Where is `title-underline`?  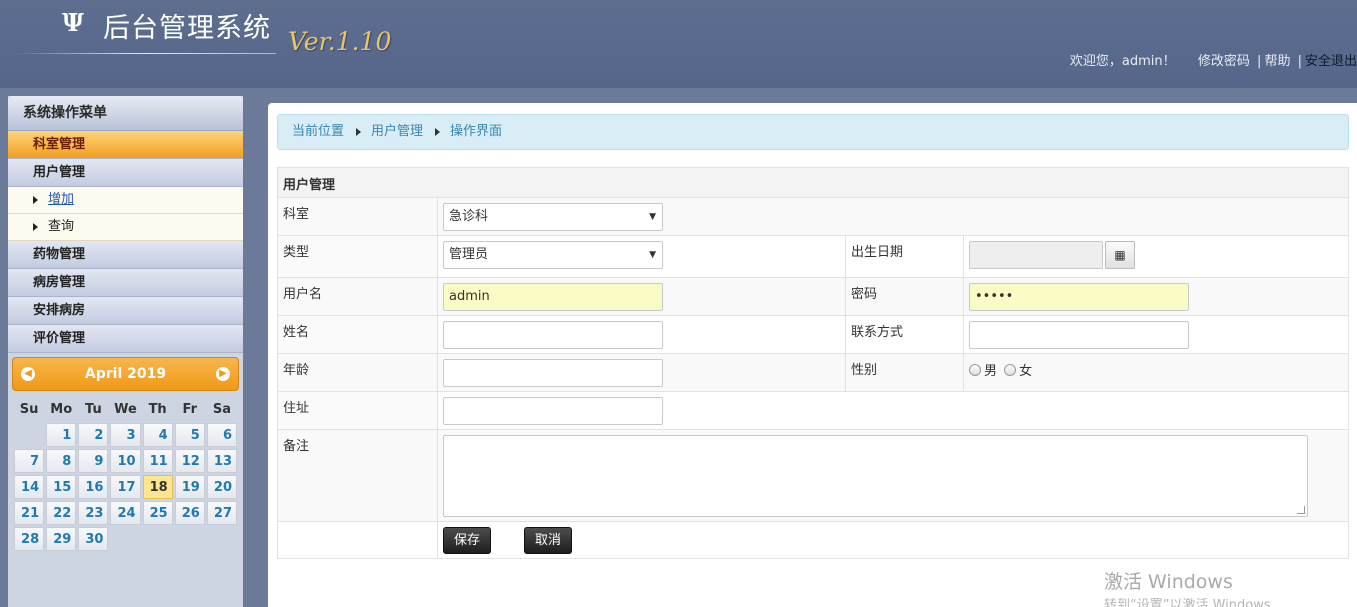
title-underline is located at coordinates (144, 53).